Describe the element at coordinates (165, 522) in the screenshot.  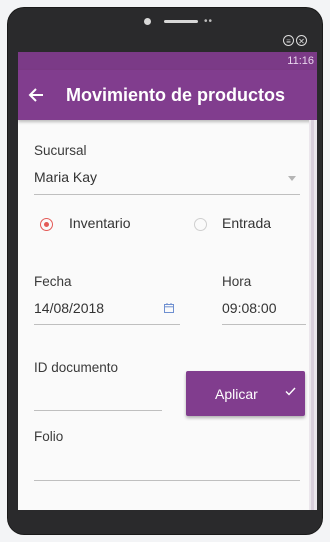
I see `phone-bottom-bezel` at that location.